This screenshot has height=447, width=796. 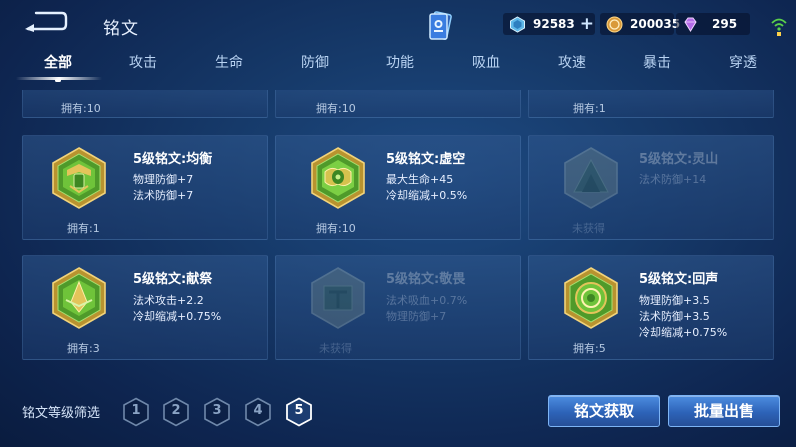 I want to click on currency-gems: 295, so click(x=713, y=24).